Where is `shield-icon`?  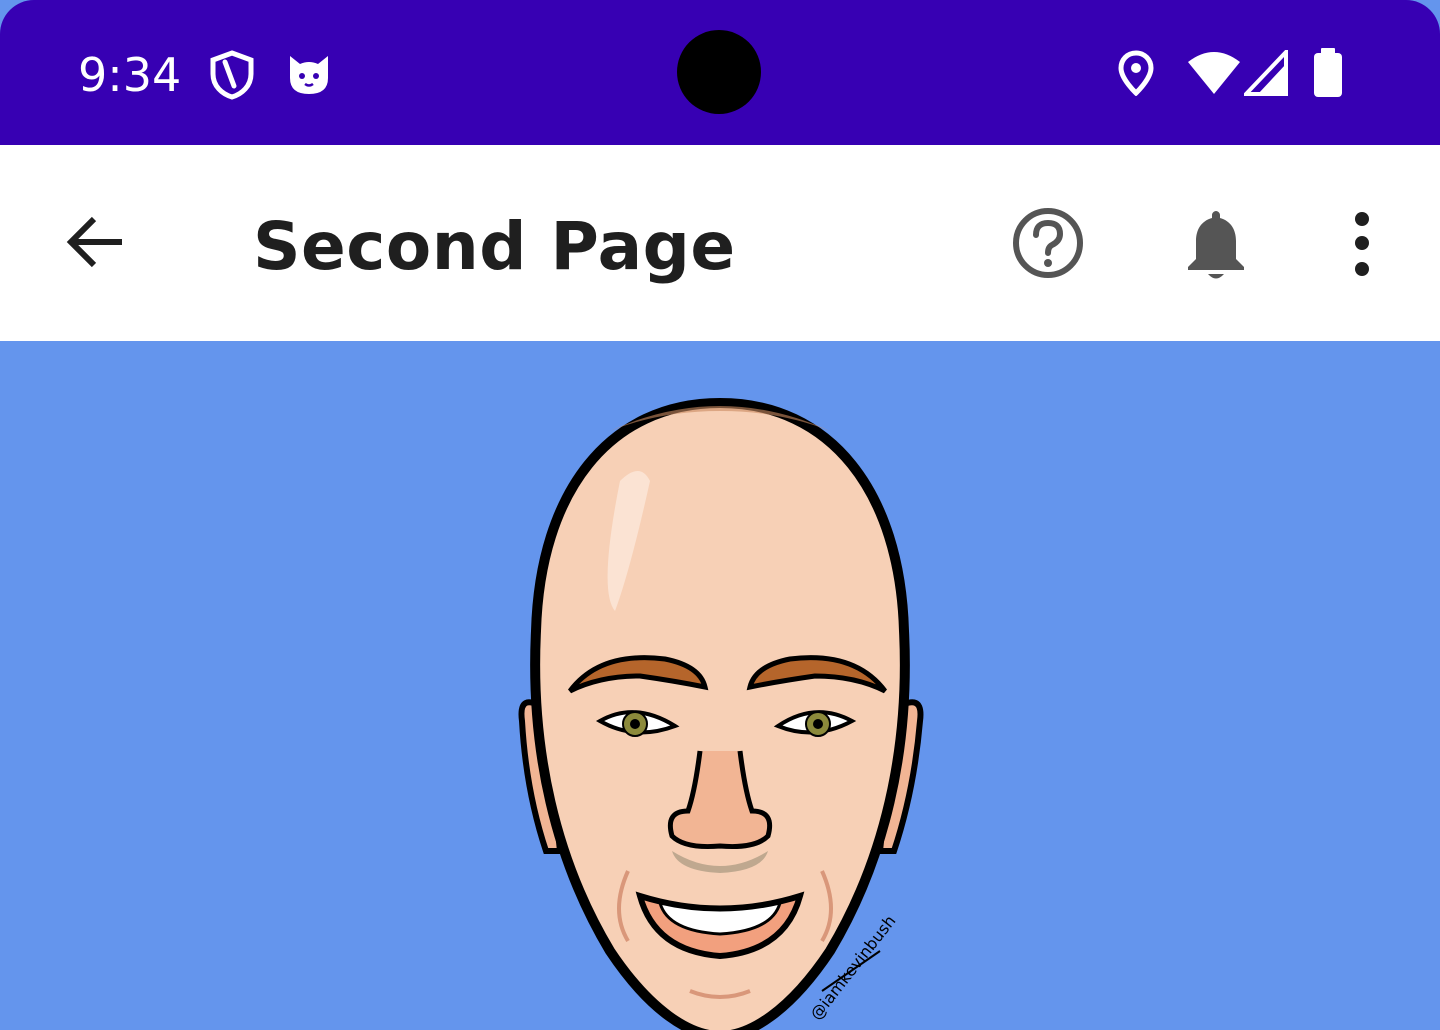
shield-icon is located at coordinates (232, 75).